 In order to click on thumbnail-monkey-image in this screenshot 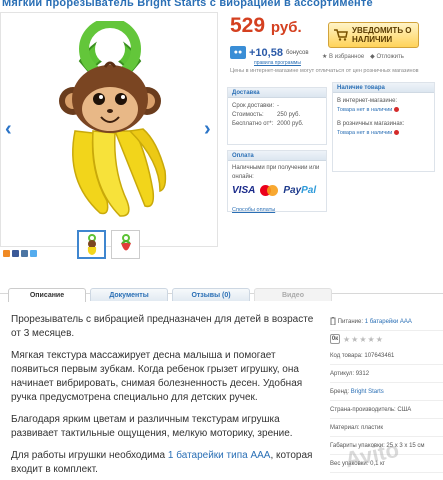, I will do `click(91, 244)`.